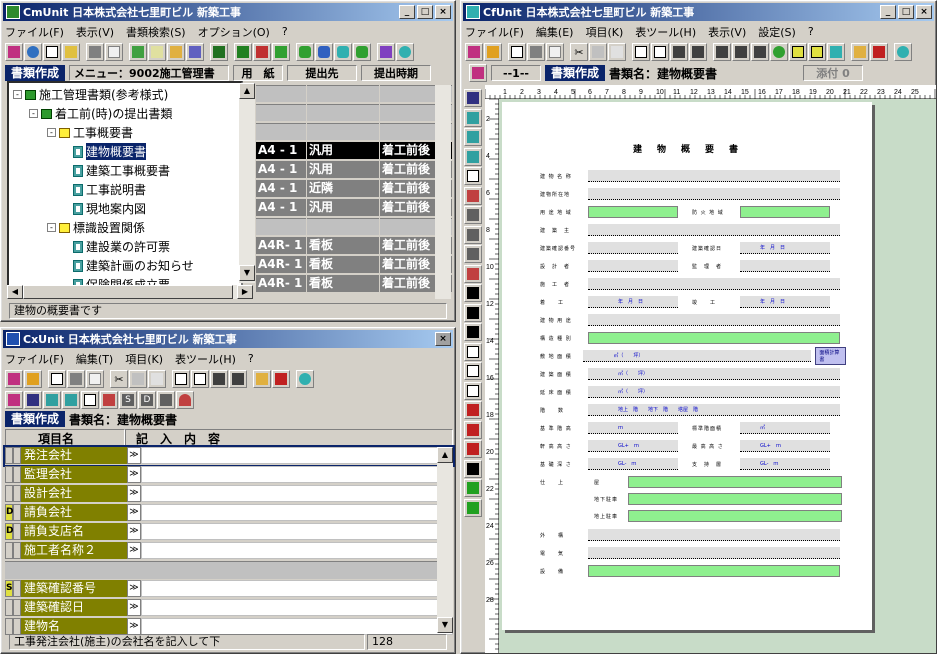 The image size is (937, 654). I want to click on tree-item: - 標識設置関係, so click(96, 227).